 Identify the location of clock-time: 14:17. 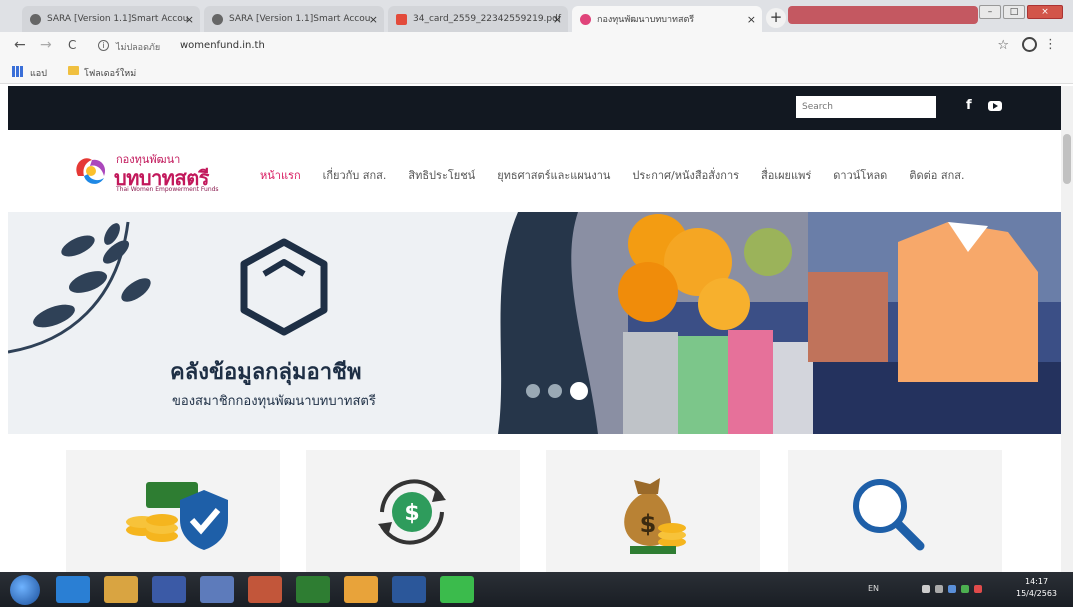
(1036, 581).